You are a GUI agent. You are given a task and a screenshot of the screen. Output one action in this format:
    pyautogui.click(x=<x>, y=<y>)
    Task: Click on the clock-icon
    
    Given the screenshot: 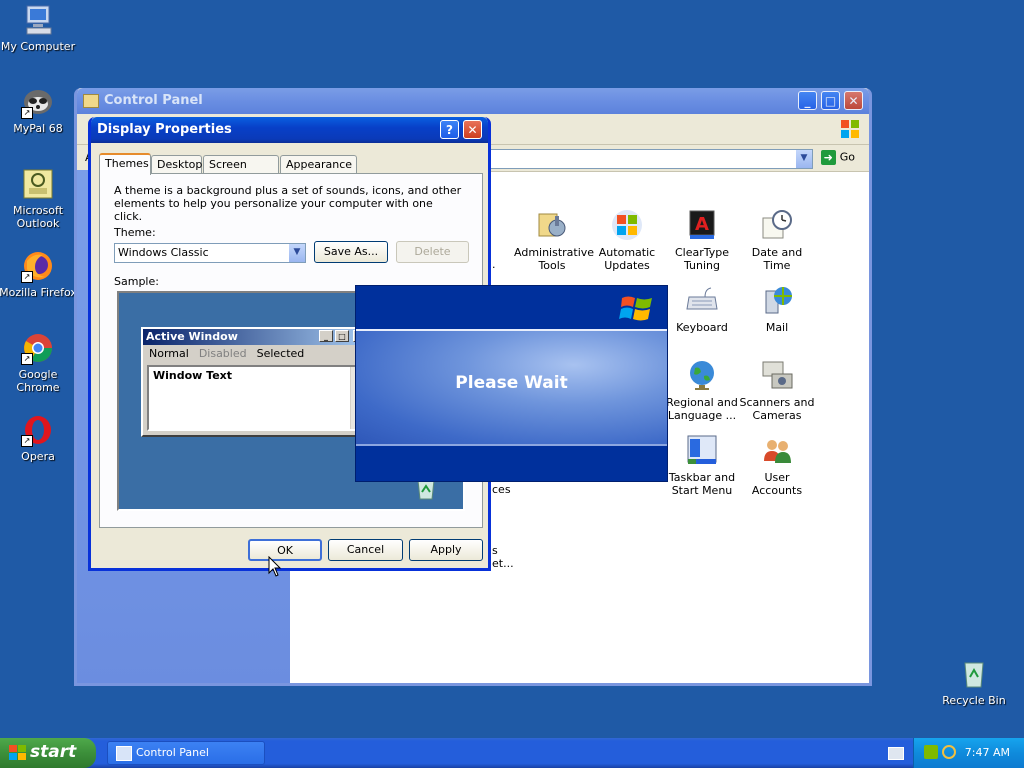 What is the action you would take?
    pyautogui.click(x=777, y=225)
    